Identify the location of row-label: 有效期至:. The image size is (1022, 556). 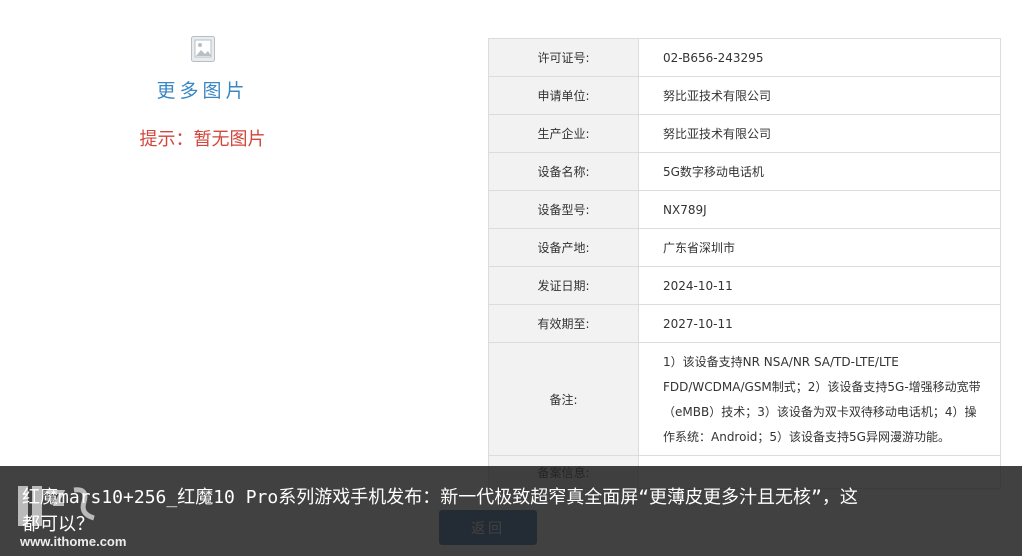
(563, 323).